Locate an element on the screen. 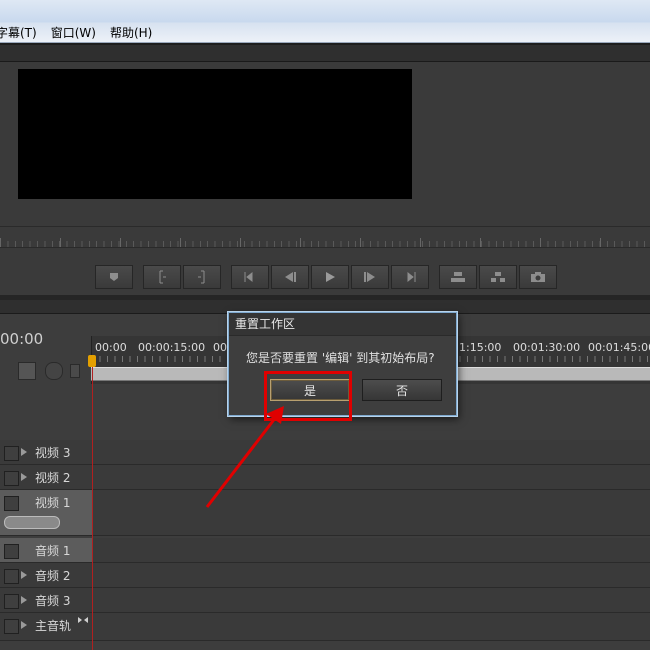 This screenshot has height=650, width=650. track-label: 视频 1 is located at coordinates (53, 503).